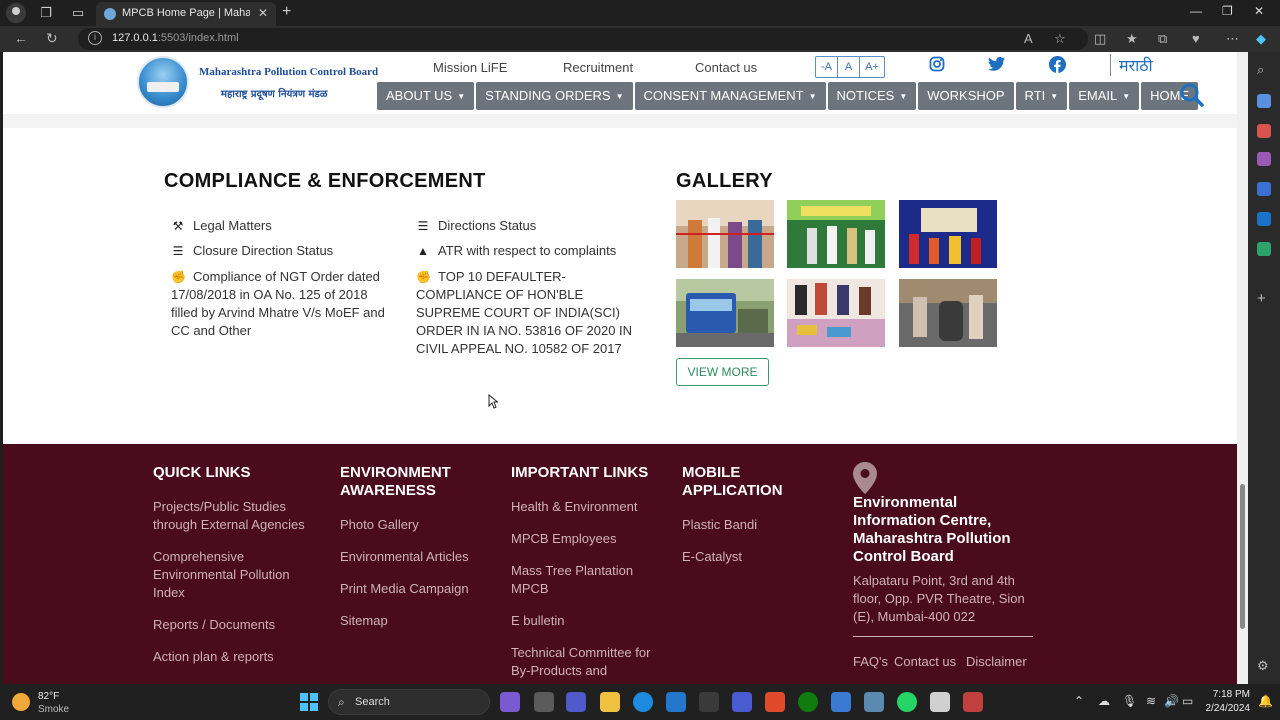  What do you see at coordinates (1227, 11) in the screenshot?
I see `restore-icon: ❐` at bounding box center [1227, 11].